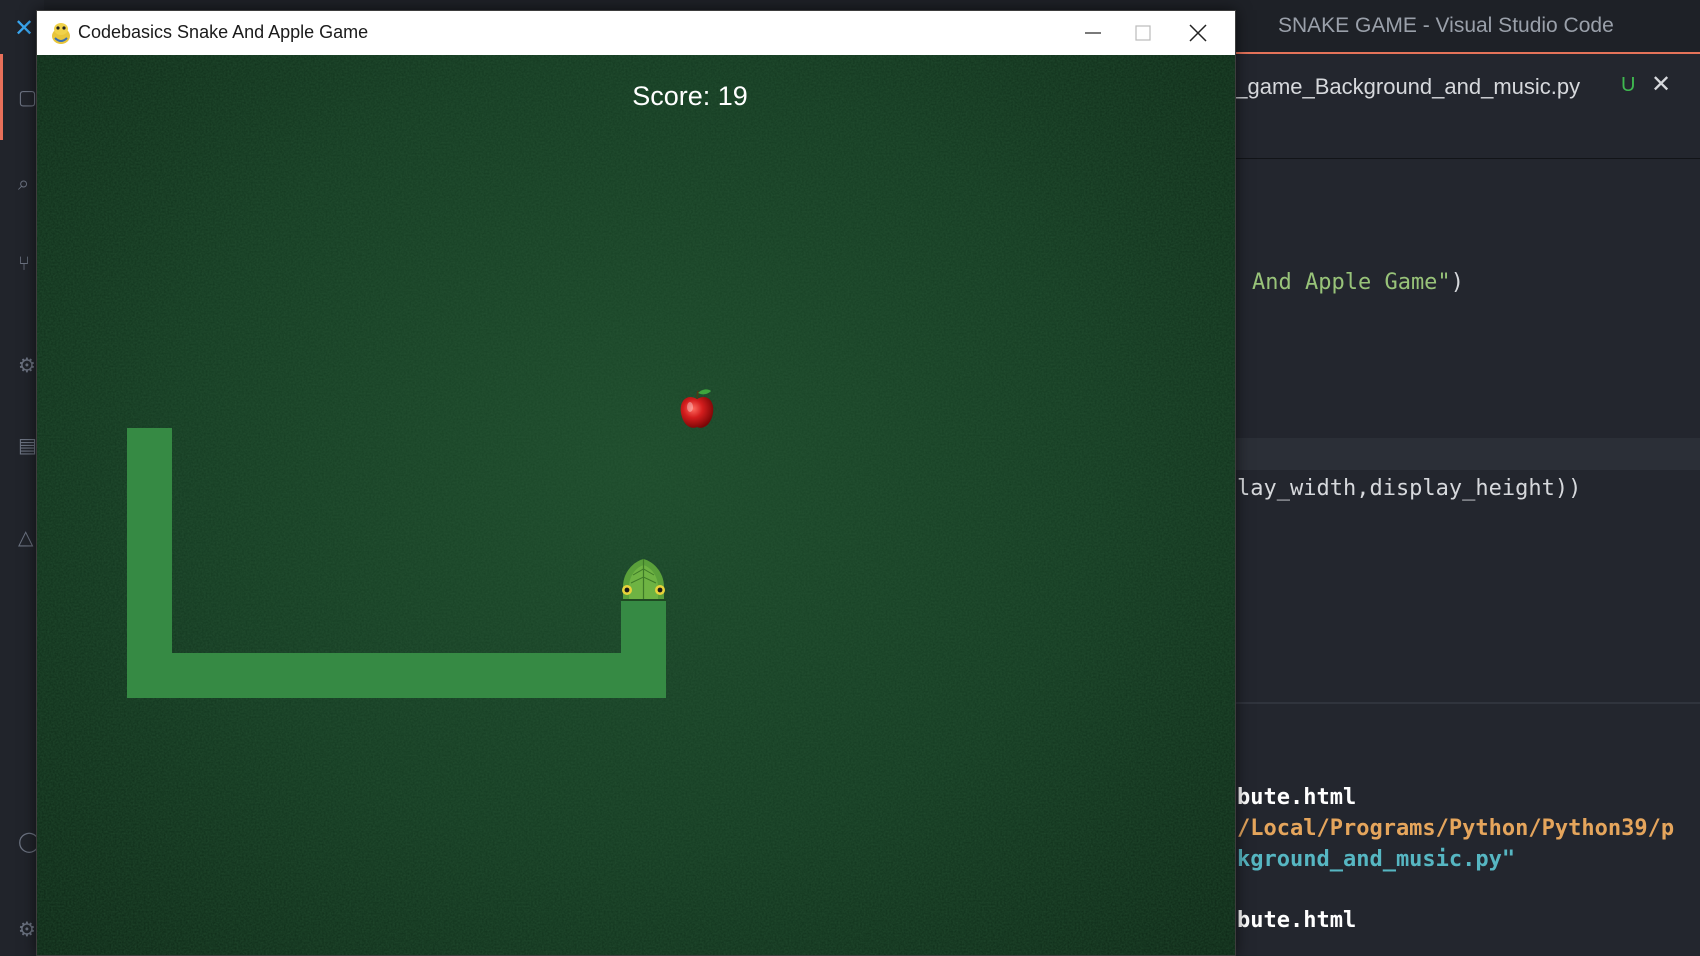 The height and width of the screenshot is (956, 1700). I want to click on close-button, so click(1197, 33).